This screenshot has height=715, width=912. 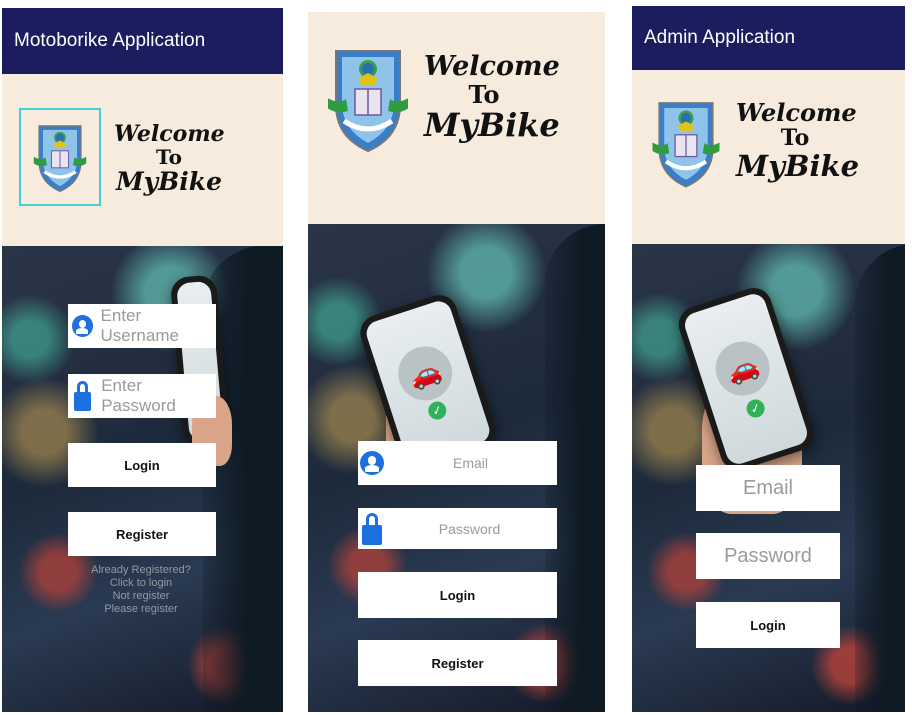 I want to click on password-field: Enter Password, so click(x=142, y=396).